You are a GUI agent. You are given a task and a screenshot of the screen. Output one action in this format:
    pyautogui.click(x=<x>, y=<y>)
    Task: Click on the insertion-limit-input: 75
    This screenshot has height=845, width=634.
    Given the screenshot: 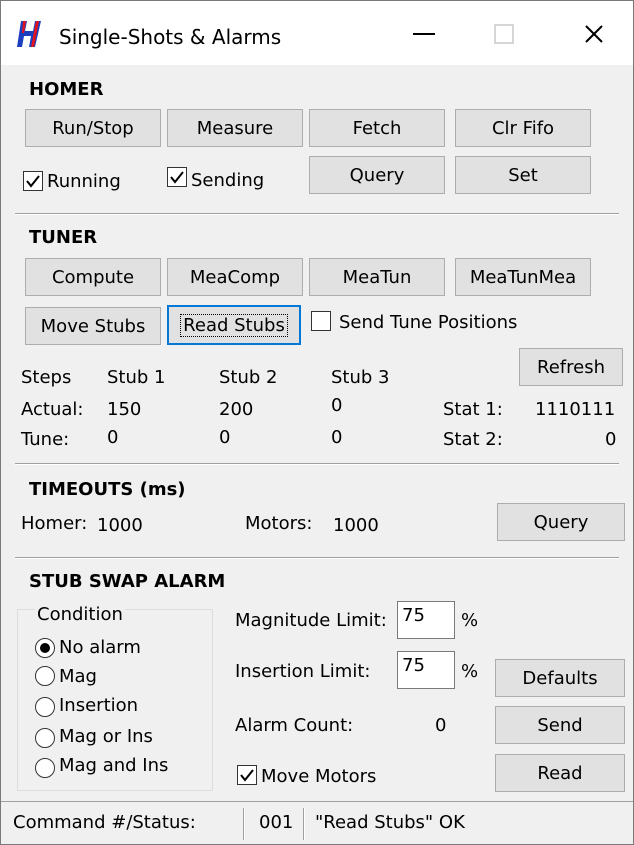 What is the action you would take?
    pyautogui.click(x=426, y=670)
    